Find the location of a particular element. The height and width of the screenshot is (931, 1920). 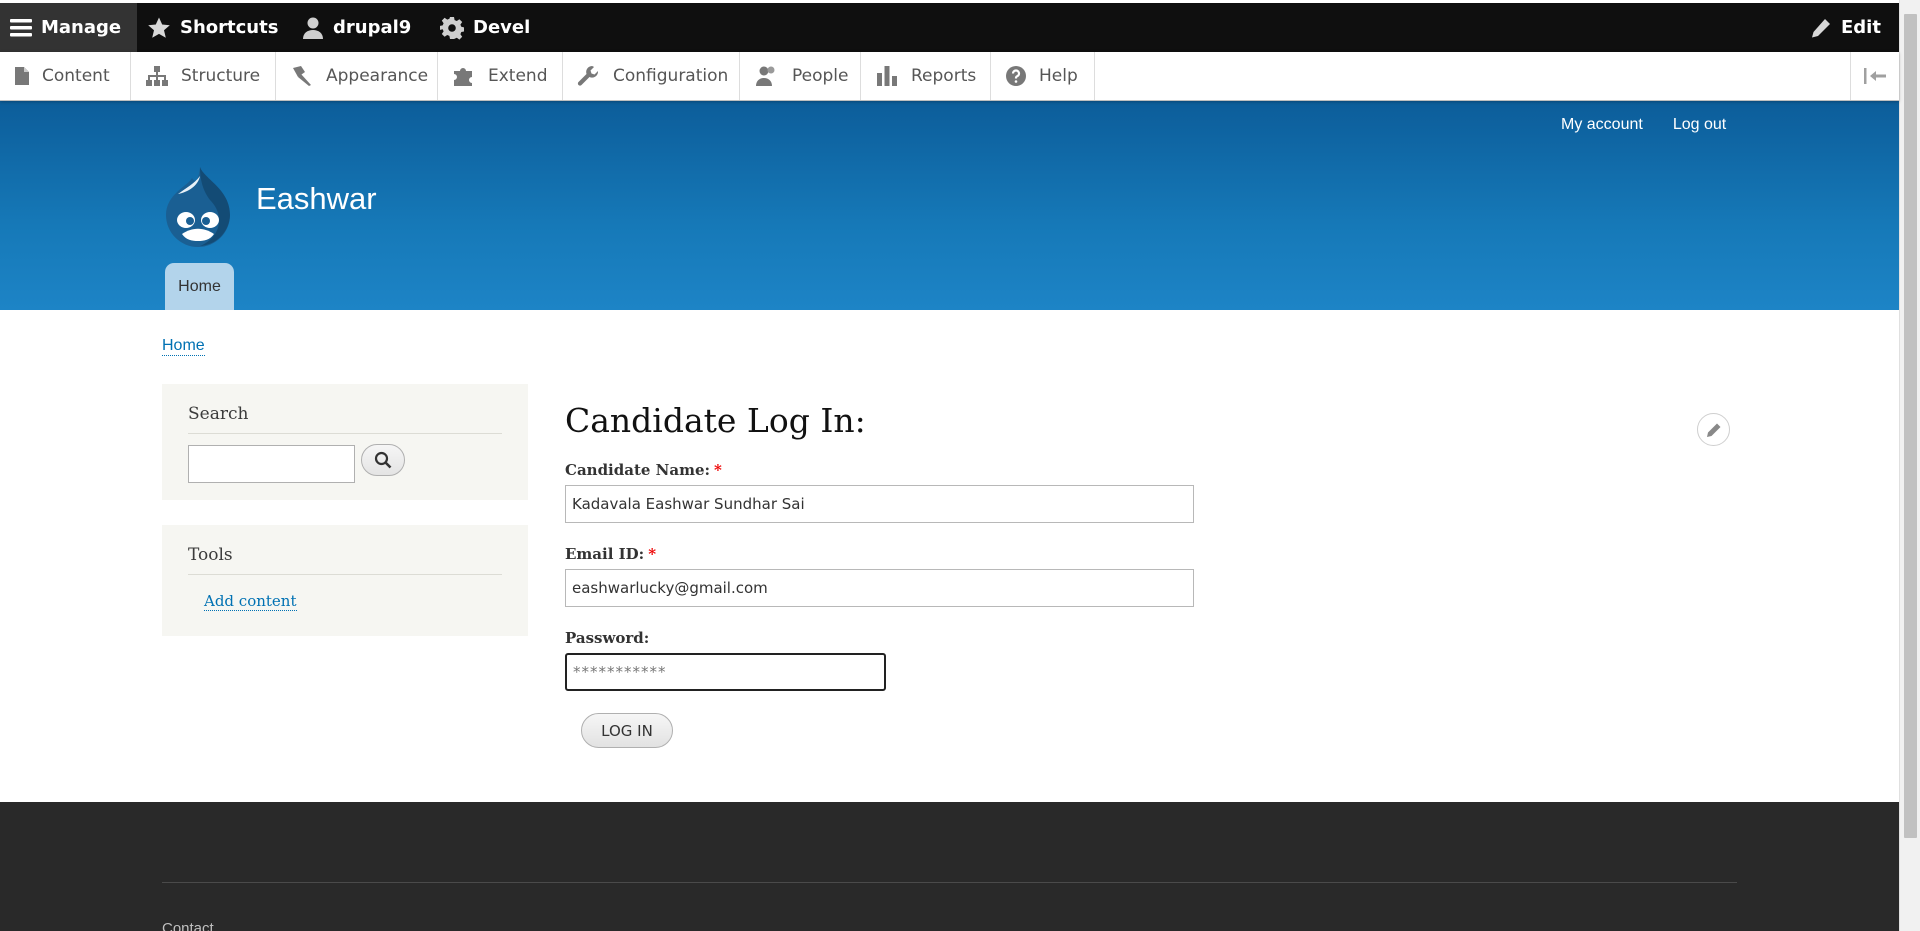

tray-item-help: Help is located at coordinates (1043, 76).